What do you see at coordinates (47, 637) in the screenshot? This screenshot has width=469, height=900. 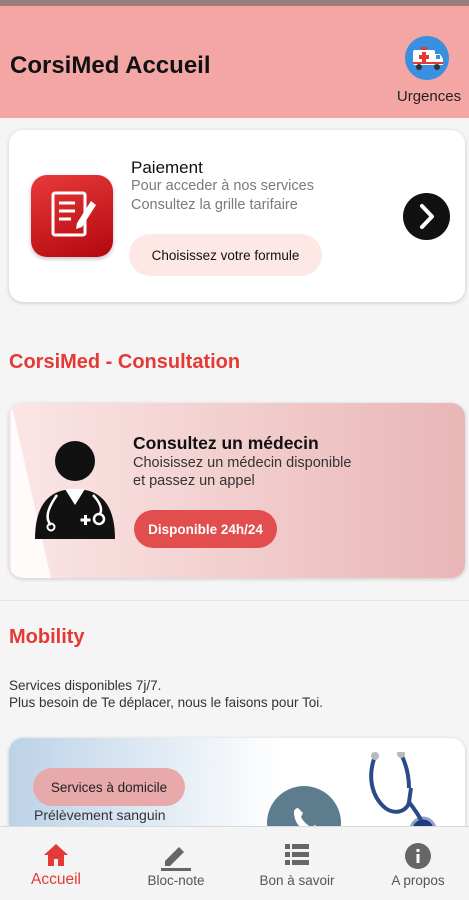 I see `mobility-section-title: Mobility` at bounding box center [47, 637].